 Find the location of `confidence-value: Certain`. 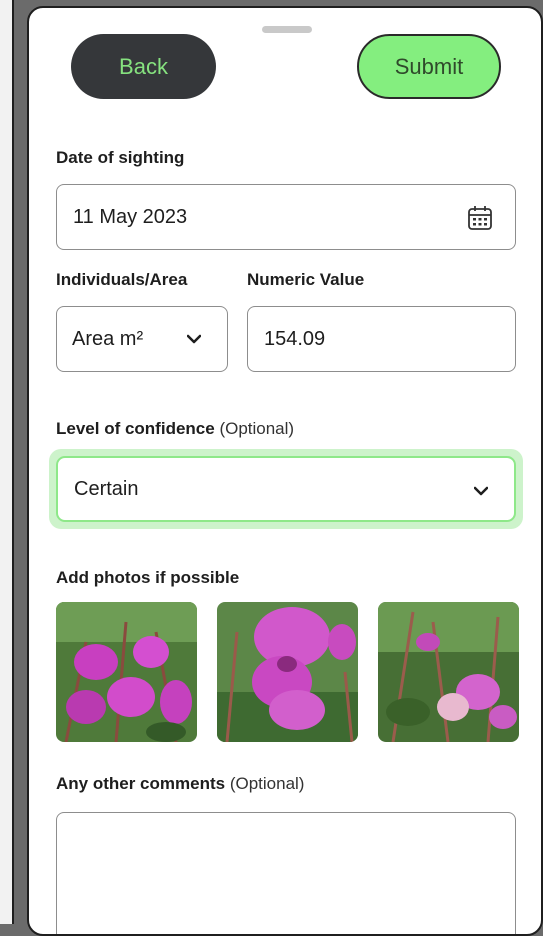

confidence-value: Certain is located at coordinates (106, 488).